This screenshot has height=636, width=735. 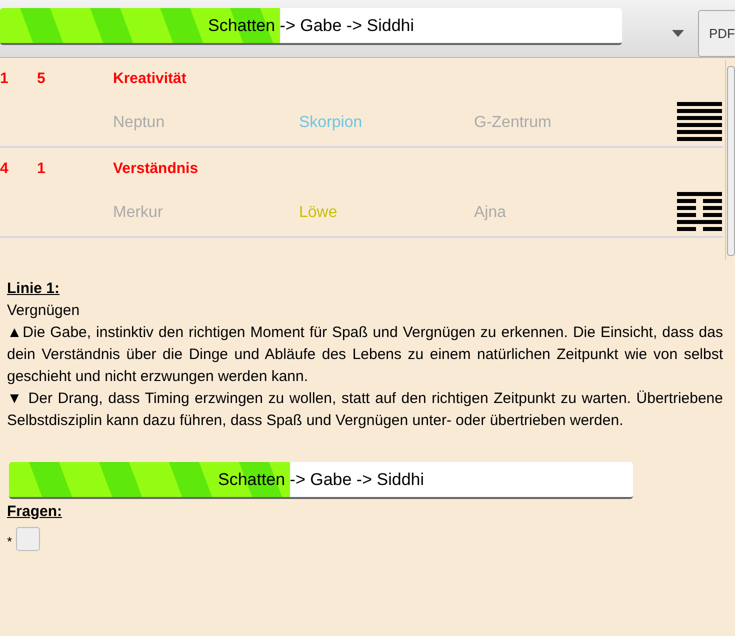 What do you see at coordinates (28, 539) in the screenshot?
I see `checkbox` at bounding box center [28, 539].